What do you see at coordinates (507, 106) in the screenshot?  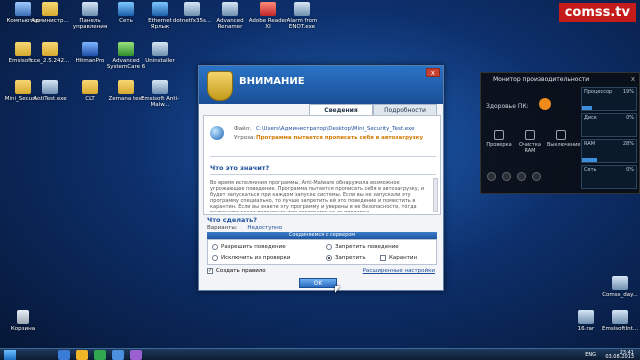 I see `health-label: Здоровье ПК:` at bounding box center [507, 106].